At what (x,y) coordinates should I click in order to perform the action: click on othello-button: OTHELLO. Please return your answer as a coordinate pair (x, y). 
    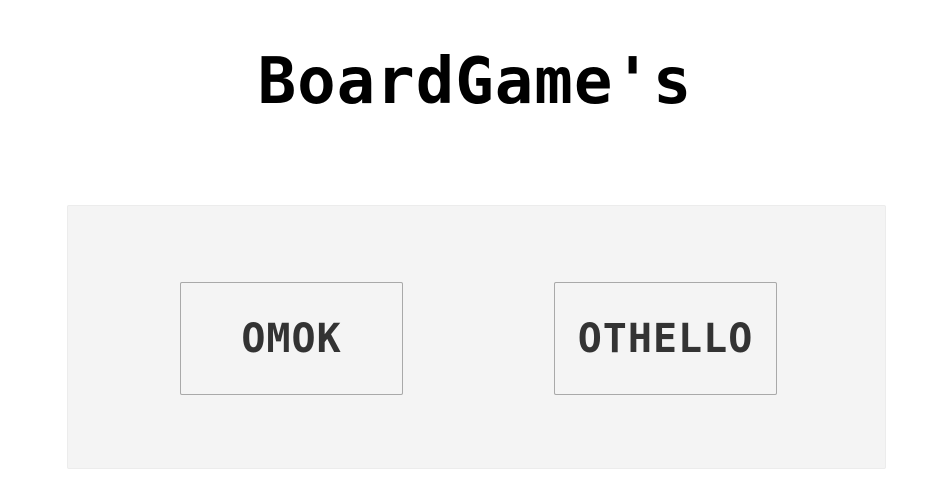
    Looking at the image, I should click on (665, 338).